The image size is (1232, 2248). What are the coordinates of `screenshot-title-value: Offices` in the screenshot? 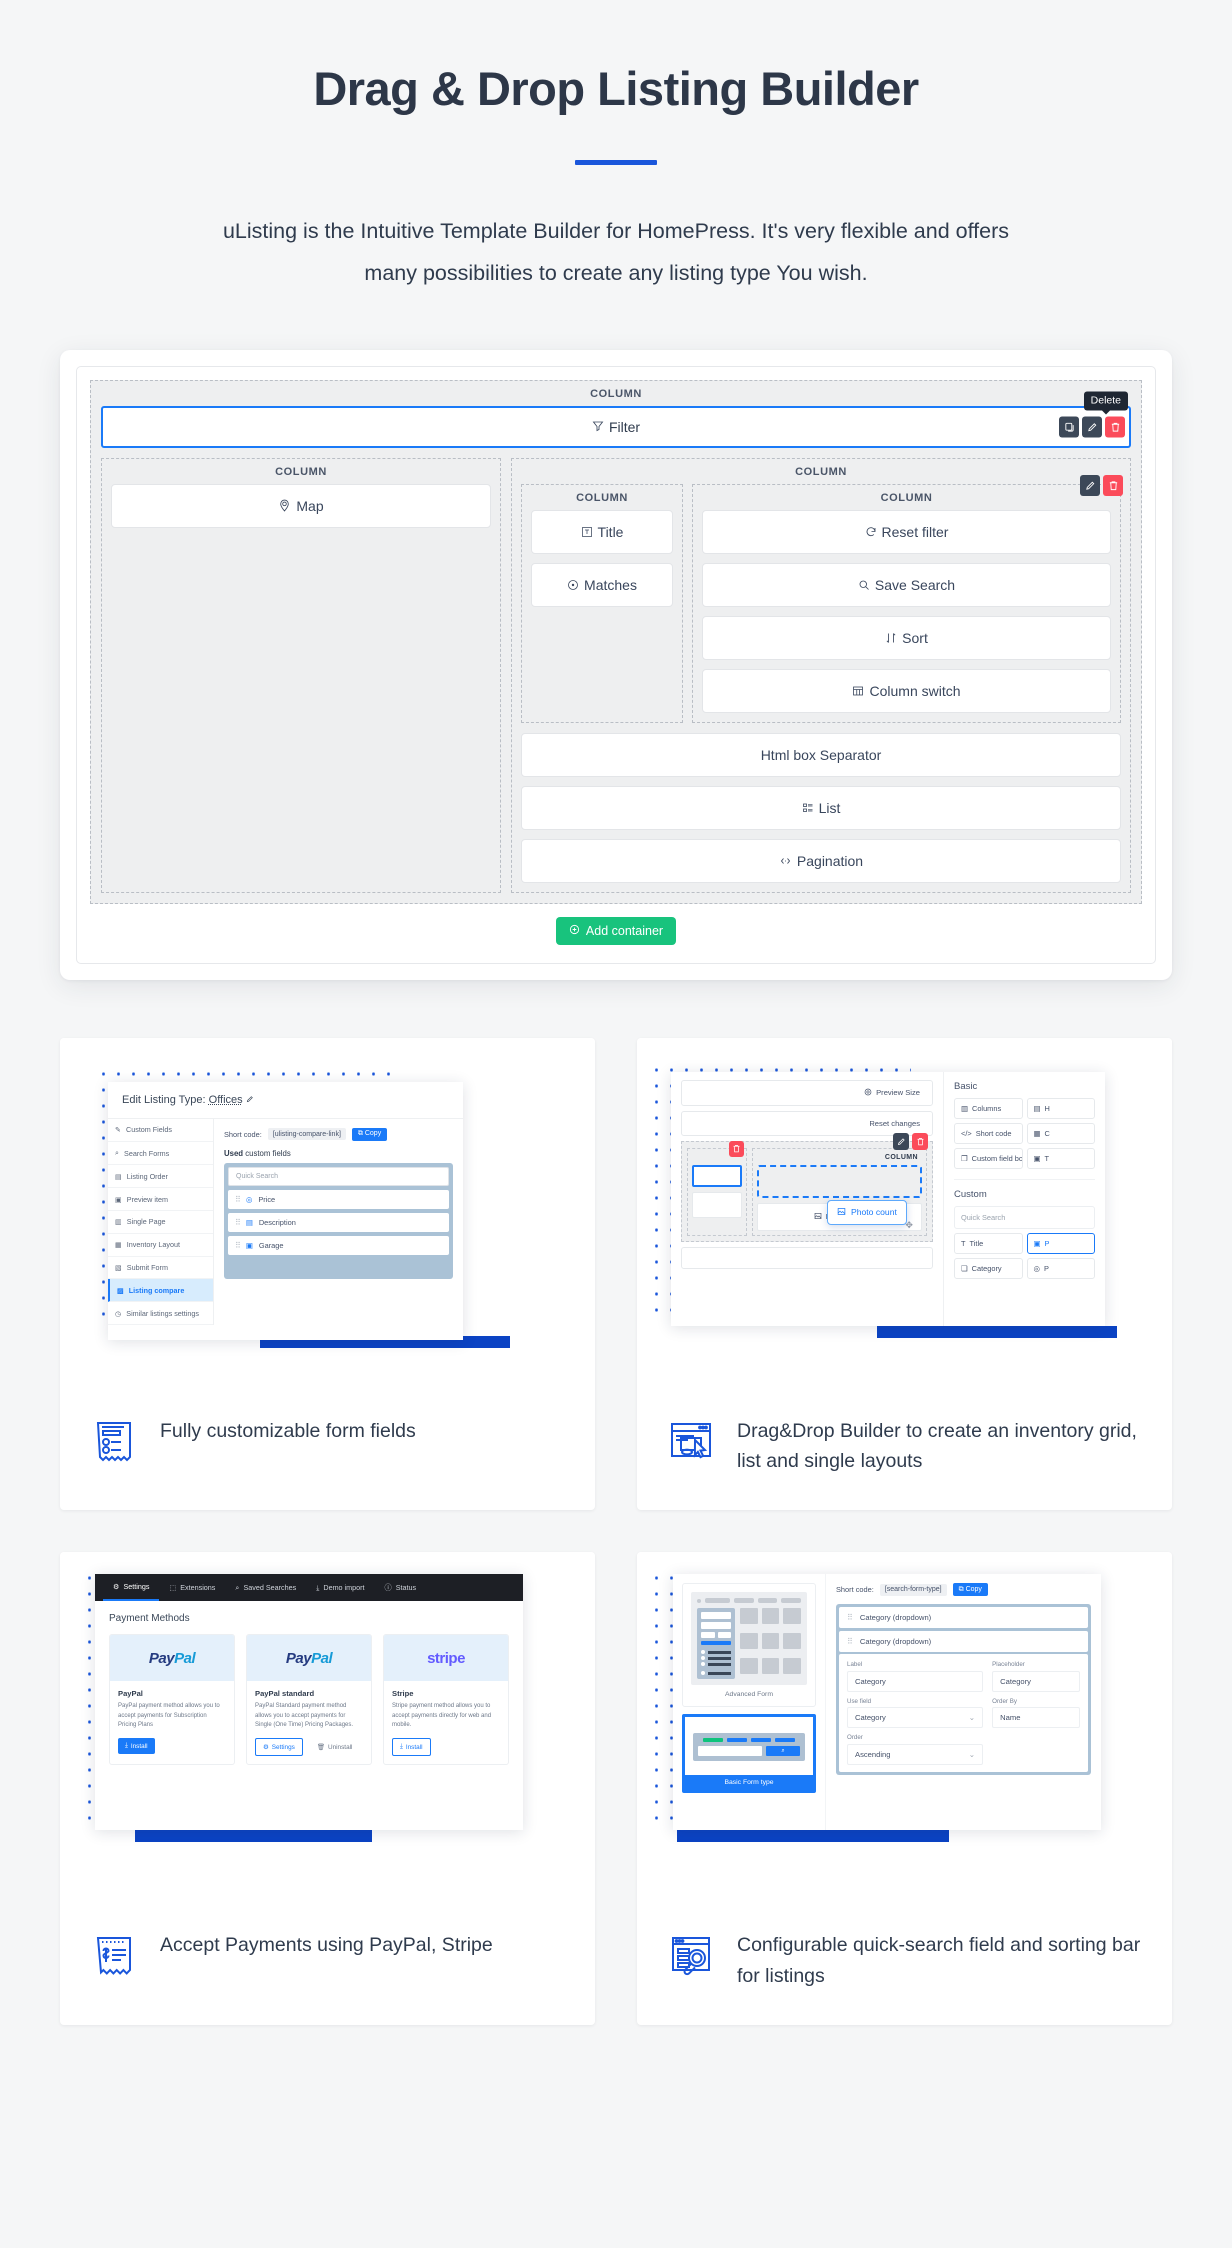 It's located at (225, 1099).